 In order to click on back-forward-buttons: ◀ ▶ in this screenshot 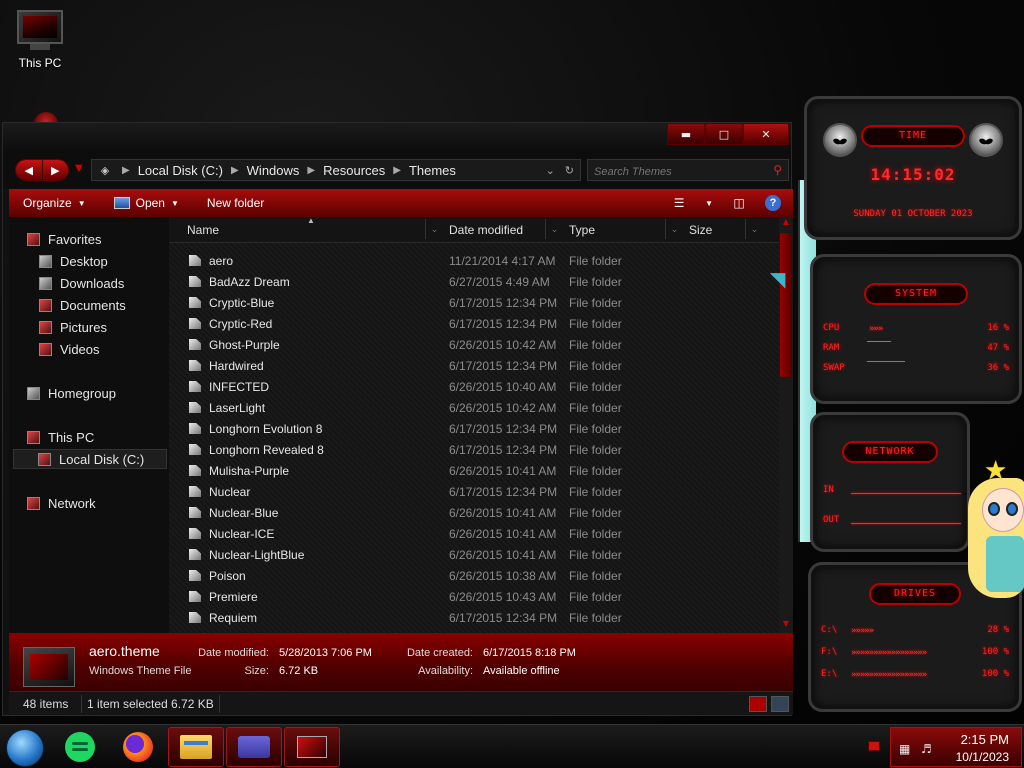, I will do `click(42, 170)`.